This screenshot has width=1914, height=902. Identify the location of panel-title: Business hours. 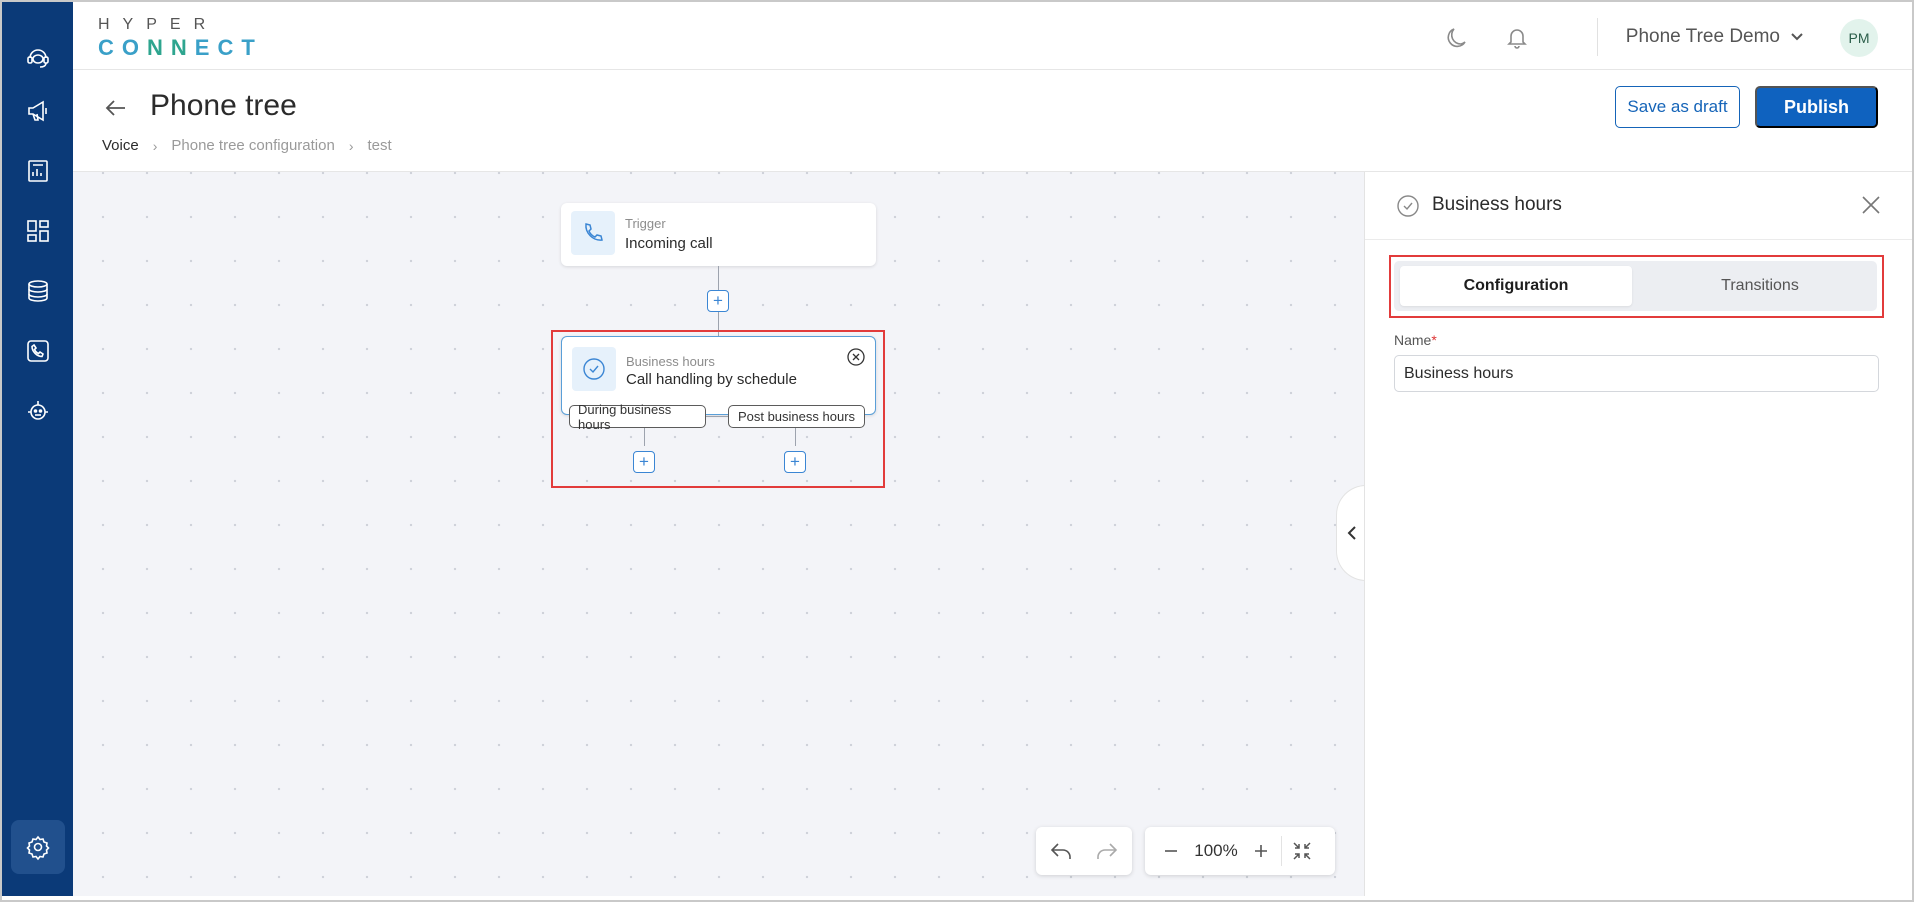
(1497, 204).